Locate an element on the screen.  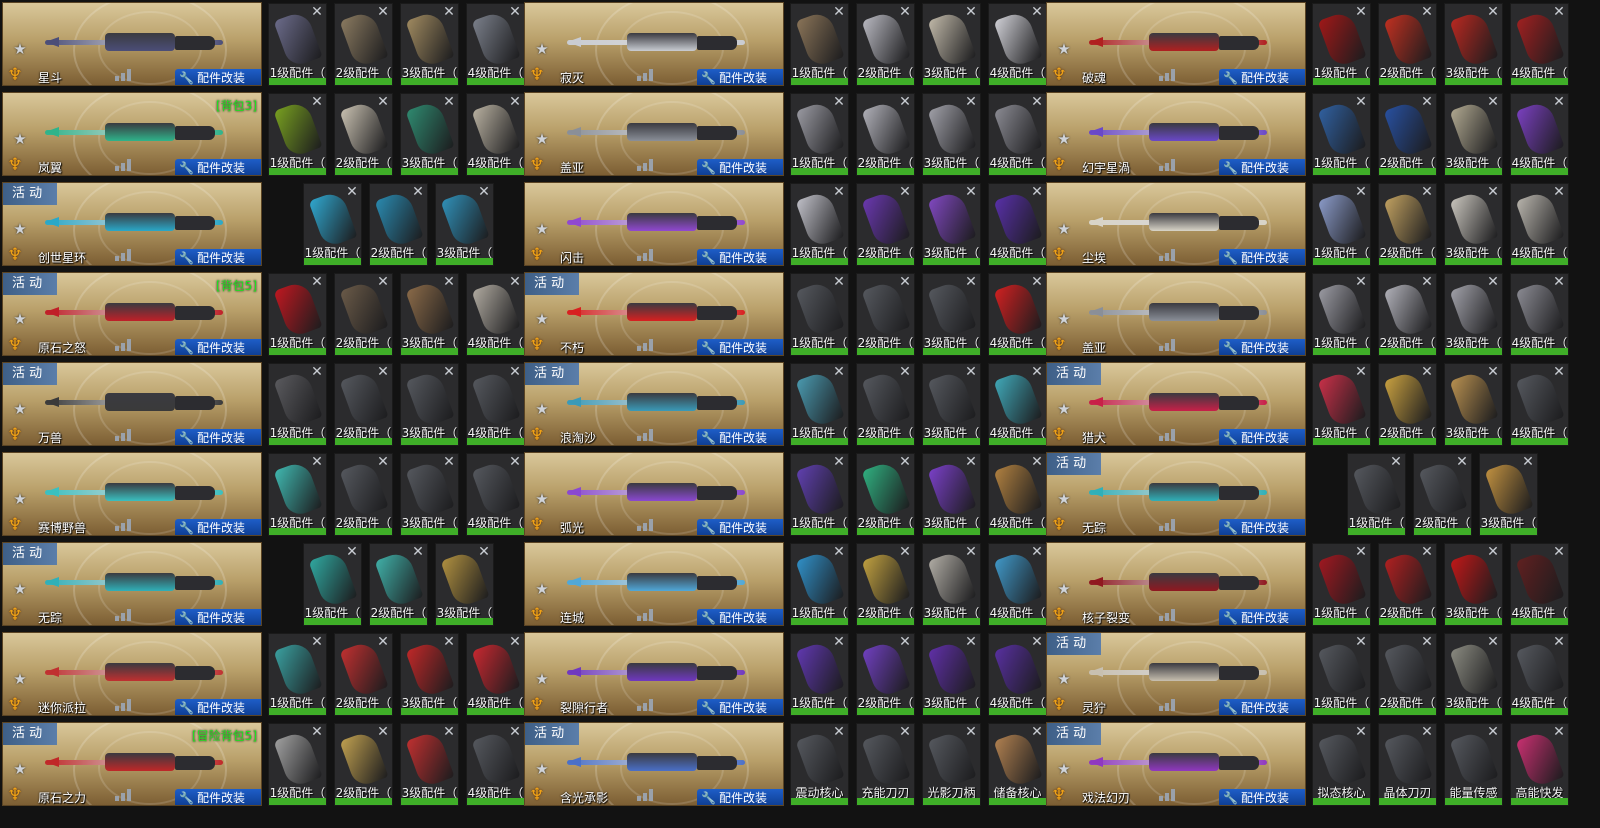
weapon-card: ★ ♆ 浪淘沙 🔧 配件改装 活 动 is located at coordinates (654, 404).